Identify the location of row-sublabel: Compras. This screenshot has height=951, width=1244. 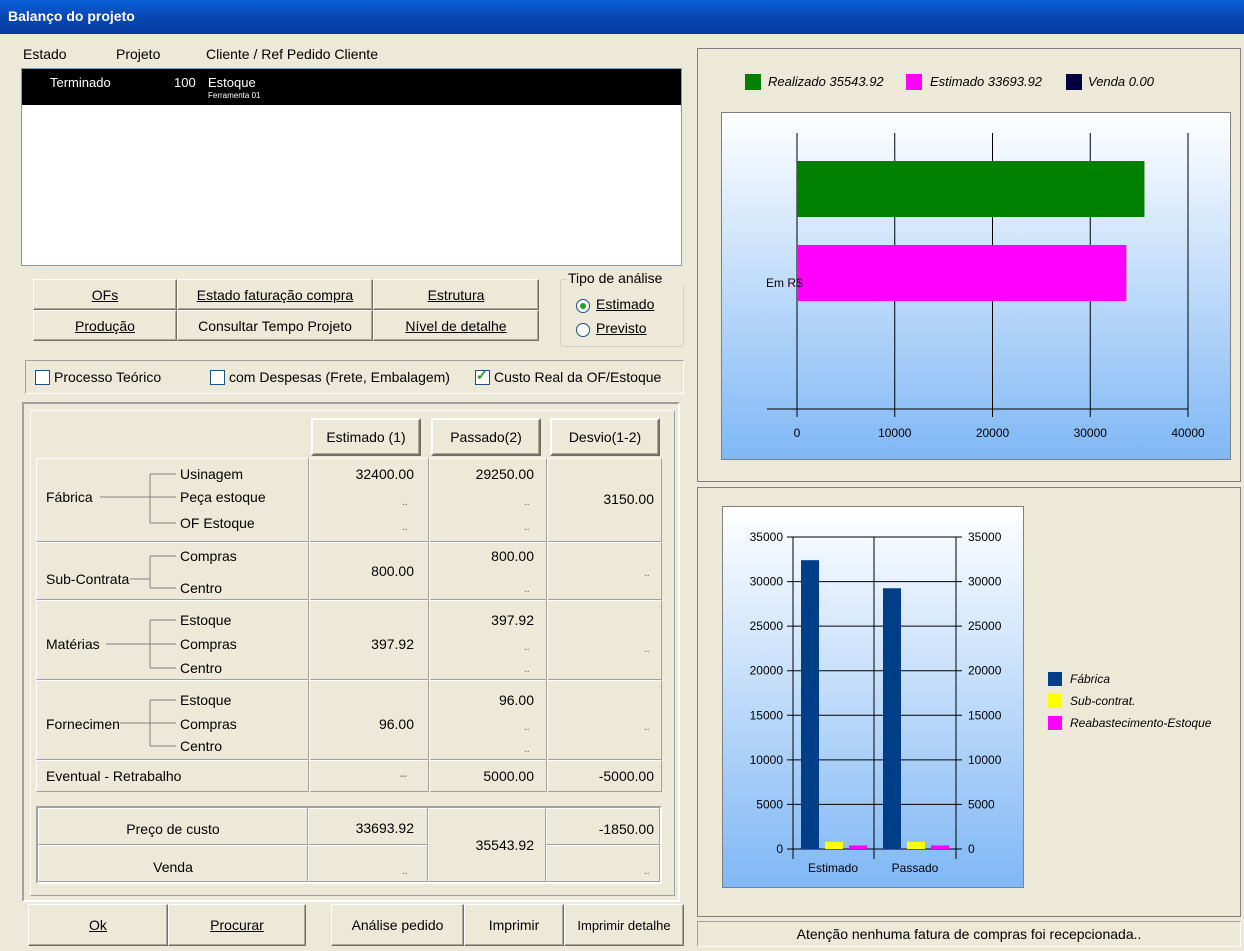
(208, 644).